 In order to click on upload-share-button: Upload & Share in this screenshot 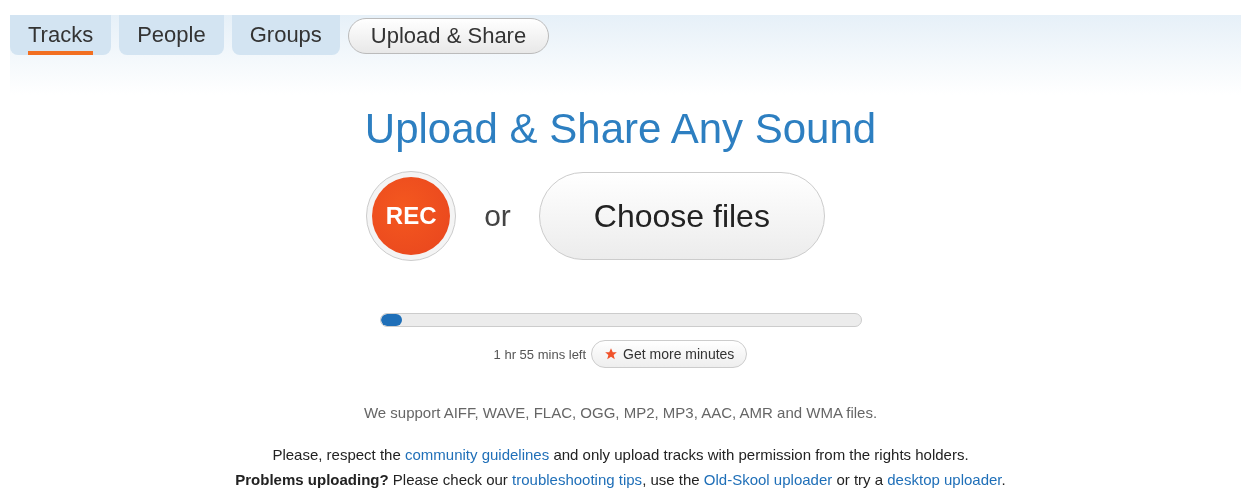, I will do `click(448, 36)`.